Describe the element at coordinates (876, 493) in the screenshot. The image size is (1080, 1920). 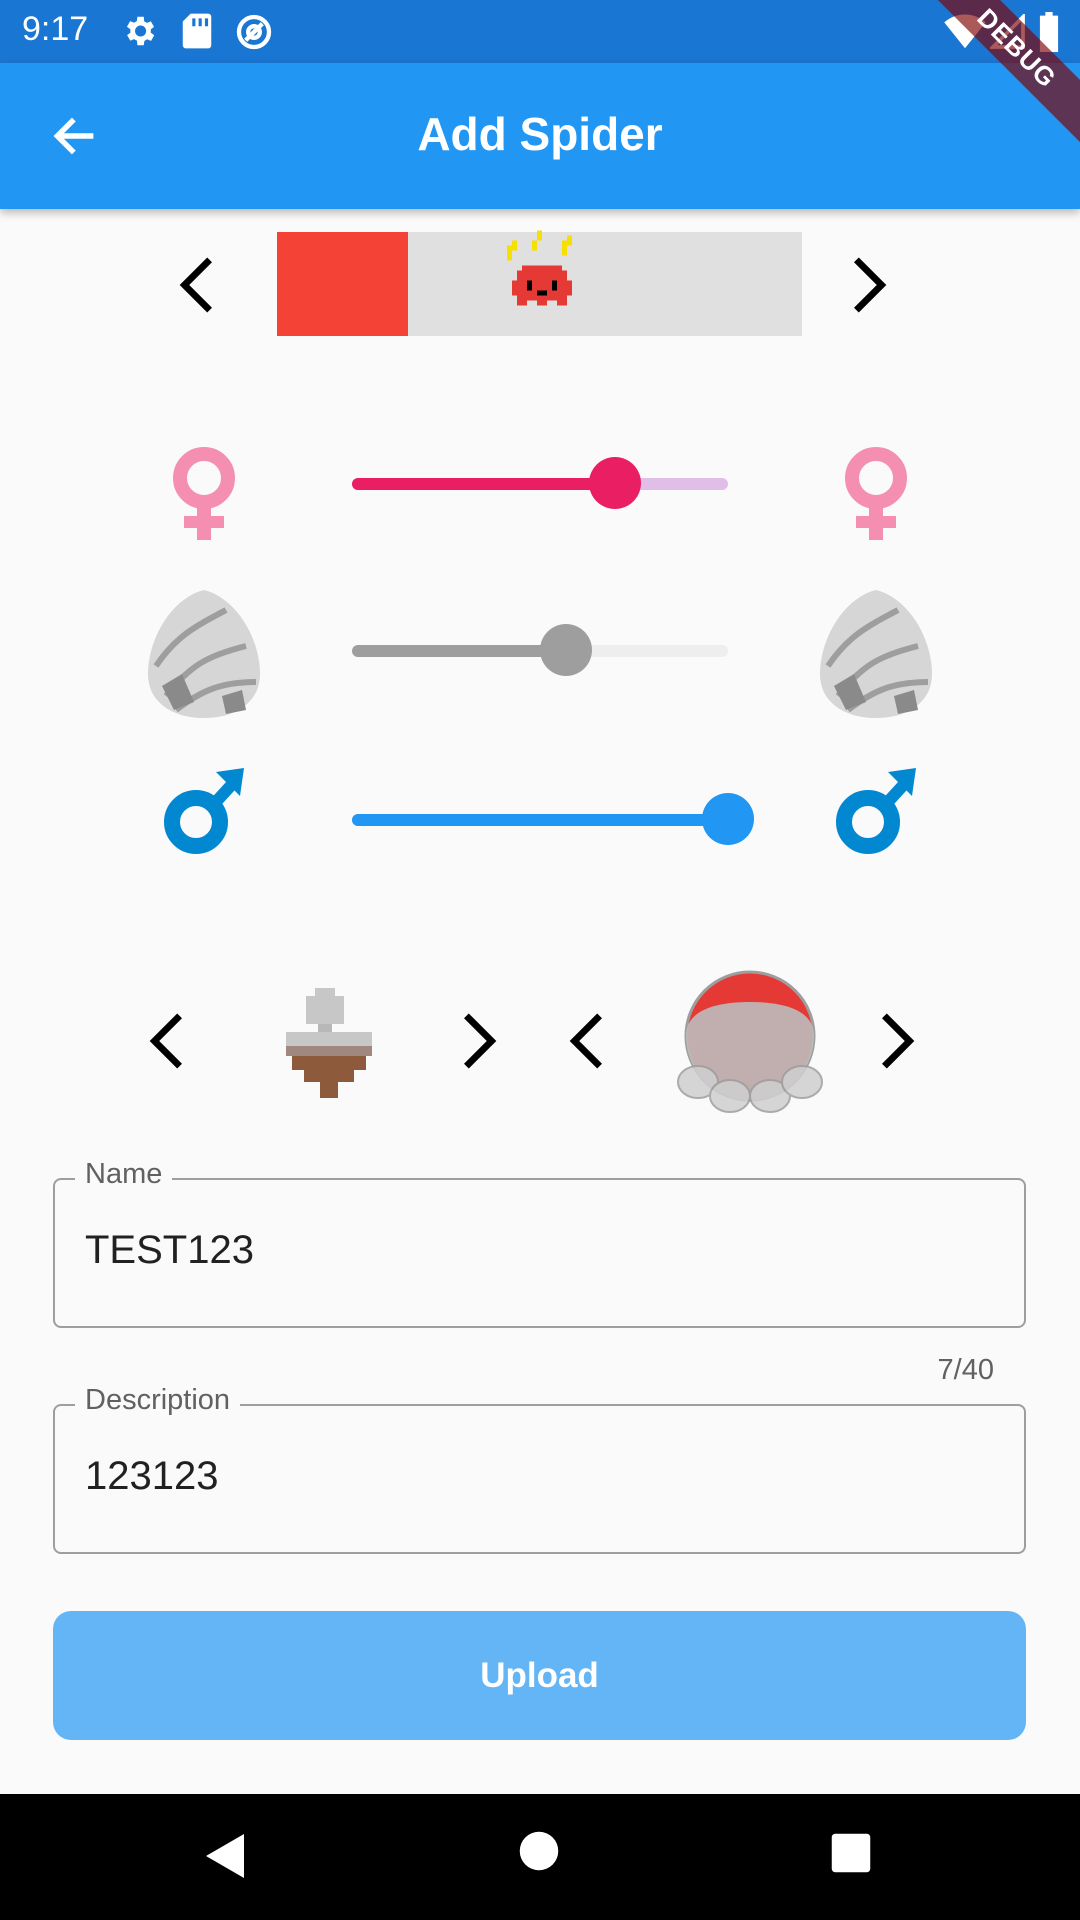
I see `female-icon-right` at that location.